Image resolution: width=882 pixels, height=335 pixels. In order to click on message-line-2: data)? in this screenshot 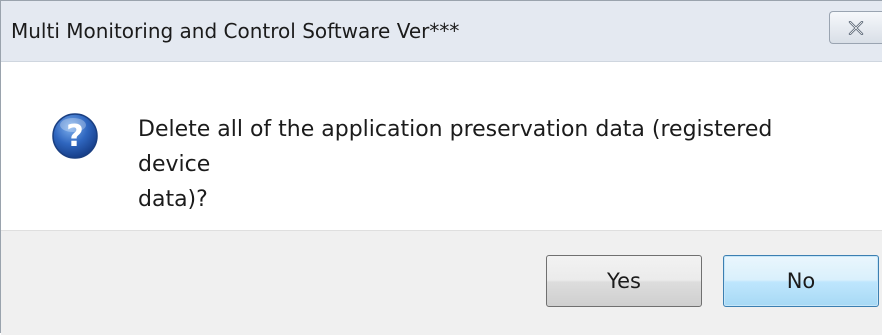, I will do `click(173, 199)`.